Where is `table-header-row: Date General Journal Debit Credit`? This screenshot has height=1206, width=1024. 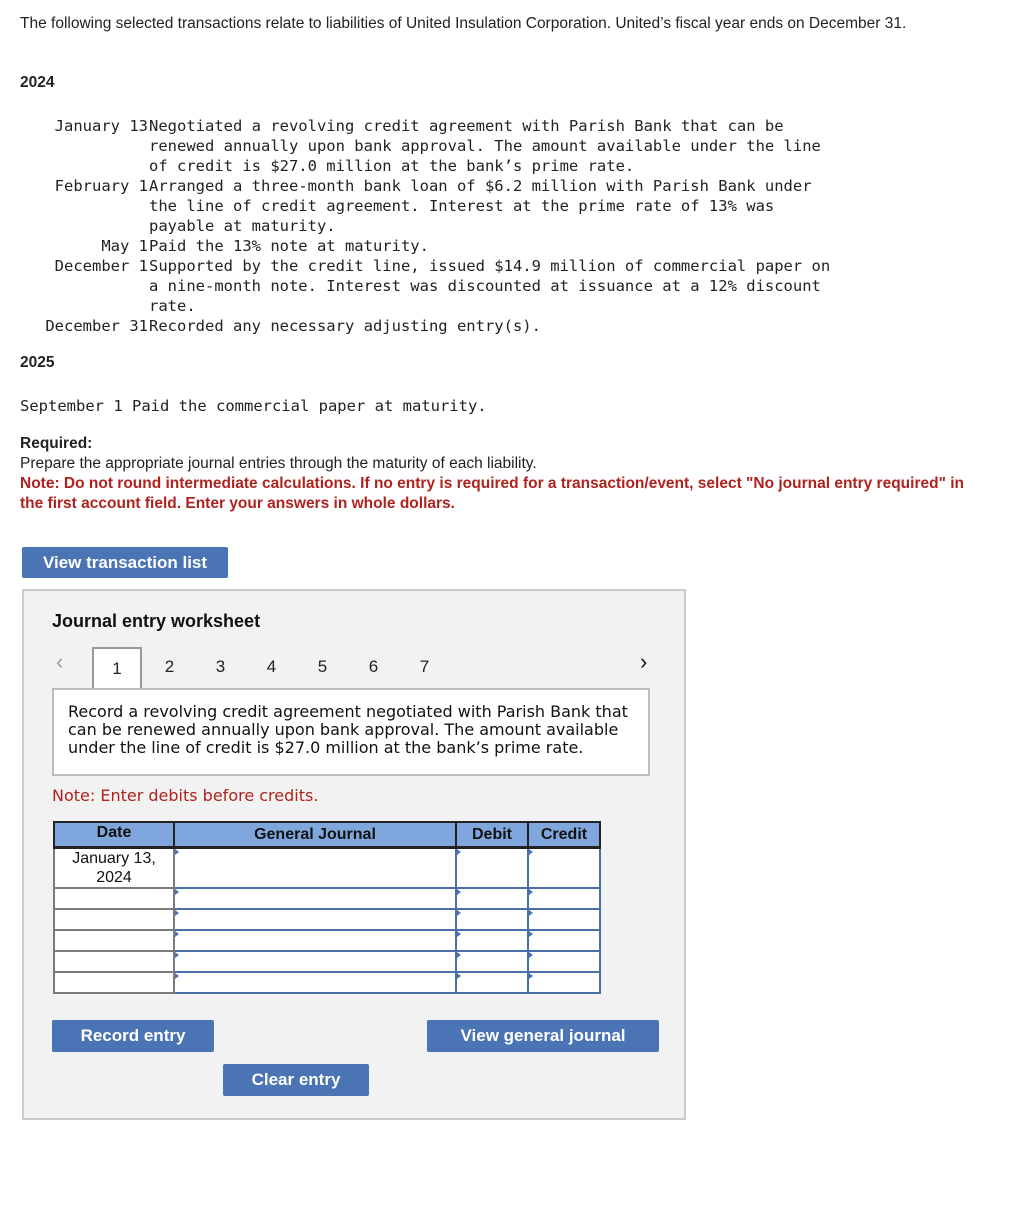 table-header-row: Date General Journal Debit Credit is located at coordinates (327, 835).